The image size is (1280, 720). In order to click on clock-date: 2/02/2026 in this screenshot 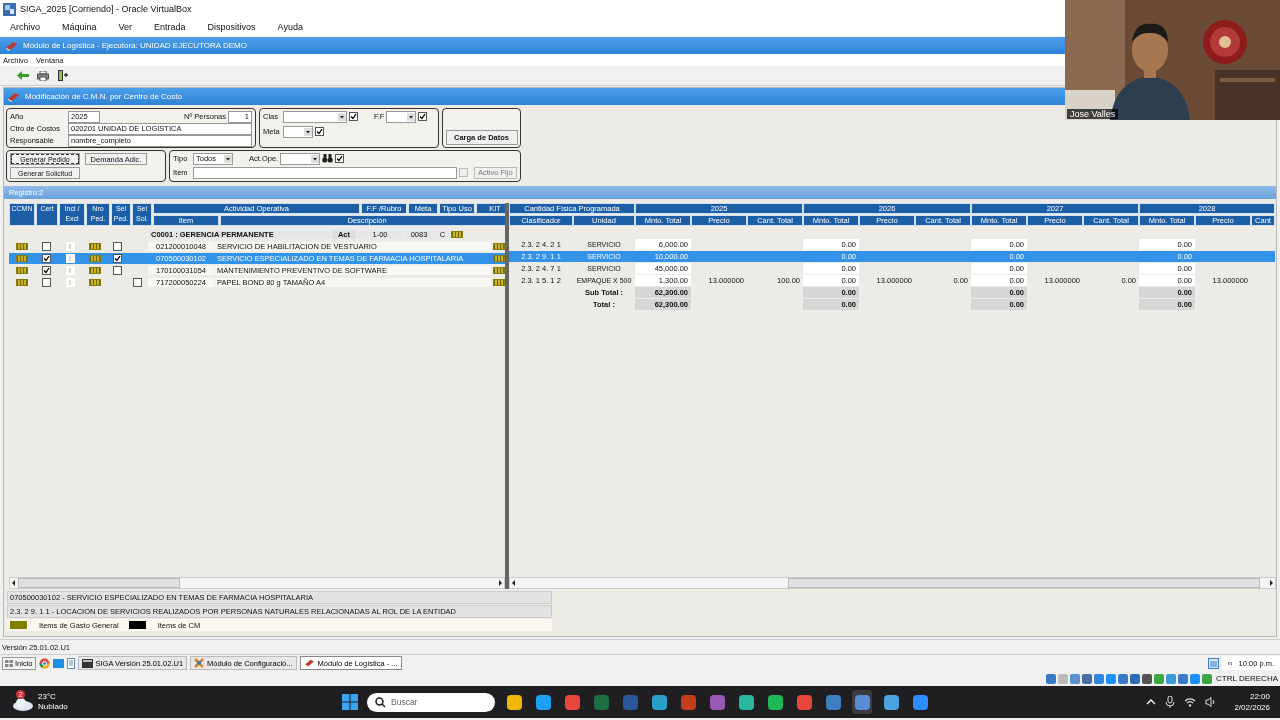, I will do `click(1252, 707)`.